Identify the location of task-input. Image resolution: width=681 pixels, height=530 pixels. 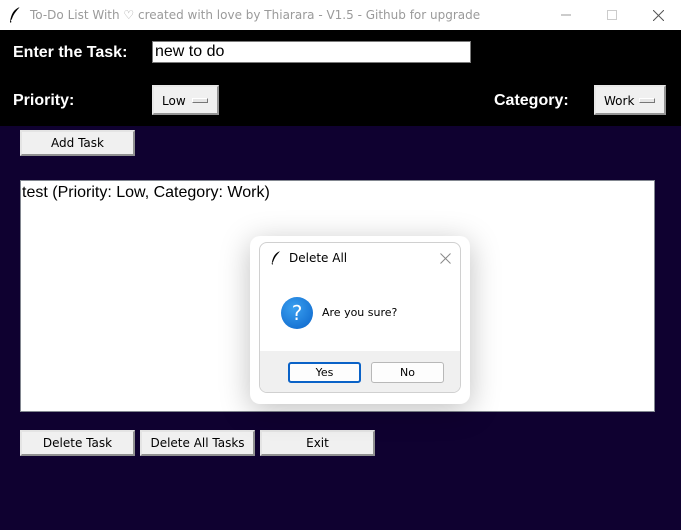
(311, 52).